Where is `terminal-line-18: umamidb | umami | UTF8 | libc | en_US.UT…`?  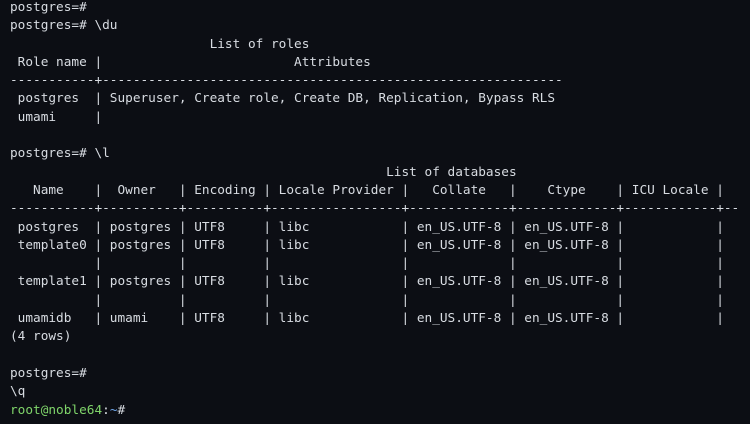
terminal-line-18: umamidb | umami | UTF8 | libc | en_US.UT… is located at coordinates (367, 319).